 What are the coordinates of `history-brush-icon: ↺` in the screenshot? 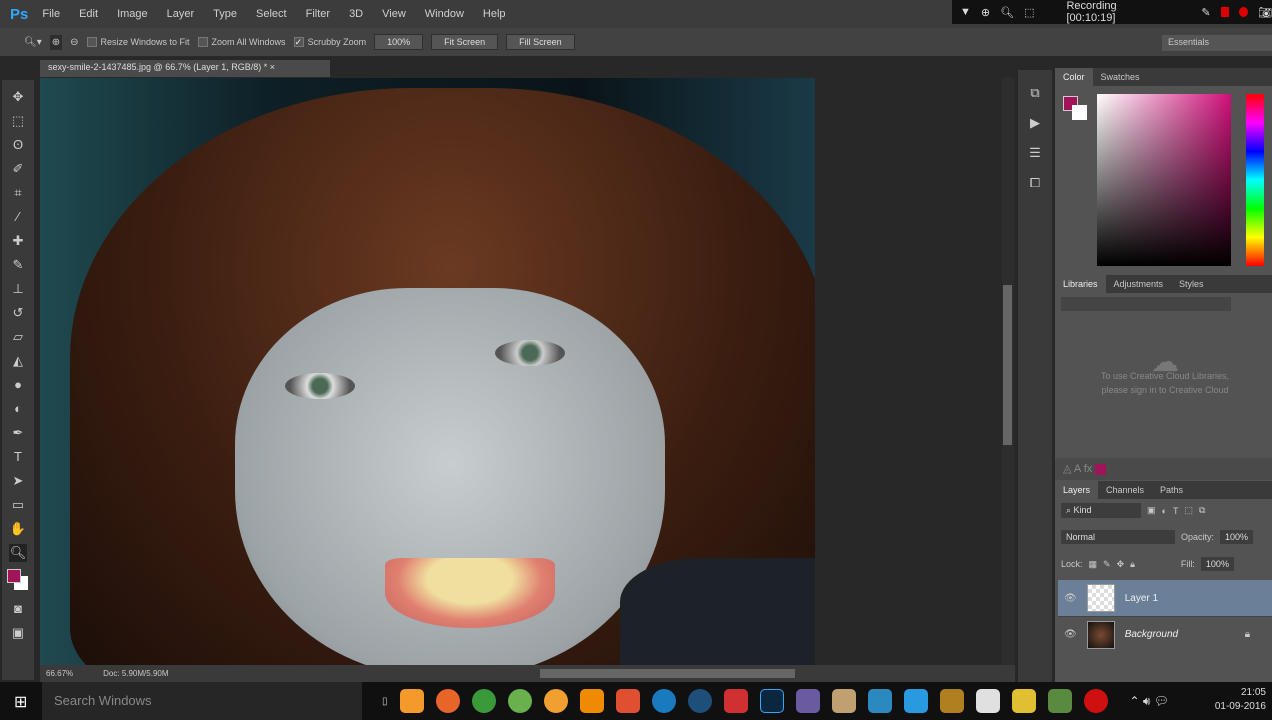 It's located at (18, 313).